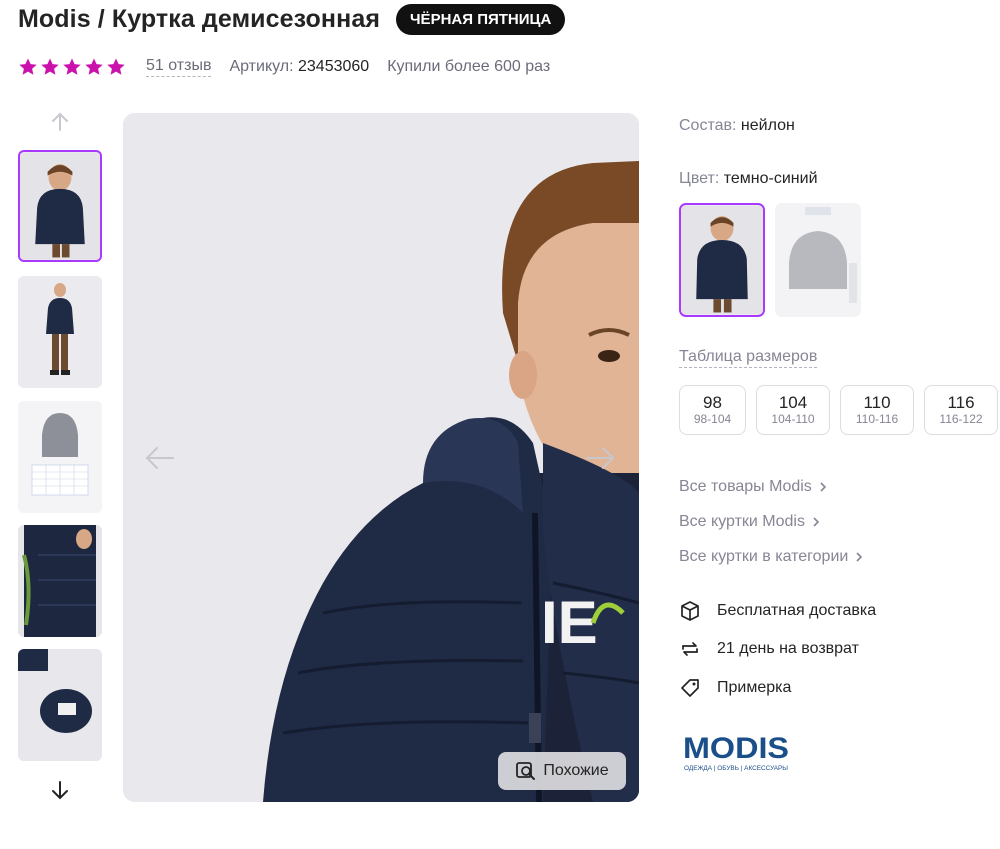 This screenshot has width=1000, height=849. What do you see at coordinates (788, 648) in the screenshot?
I see `benefit-text: 21 день на возврат` at bounding box center [788, 648].